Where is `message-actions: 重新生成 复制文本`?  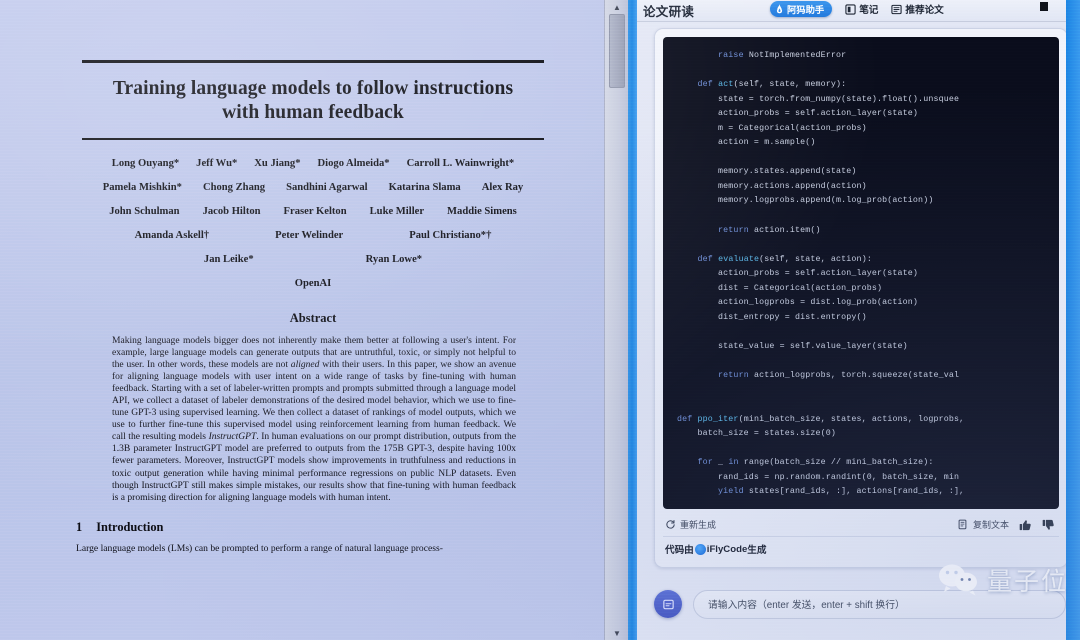 message-actions: 重新生成 复制文本 is located at coordinates (861, 525).